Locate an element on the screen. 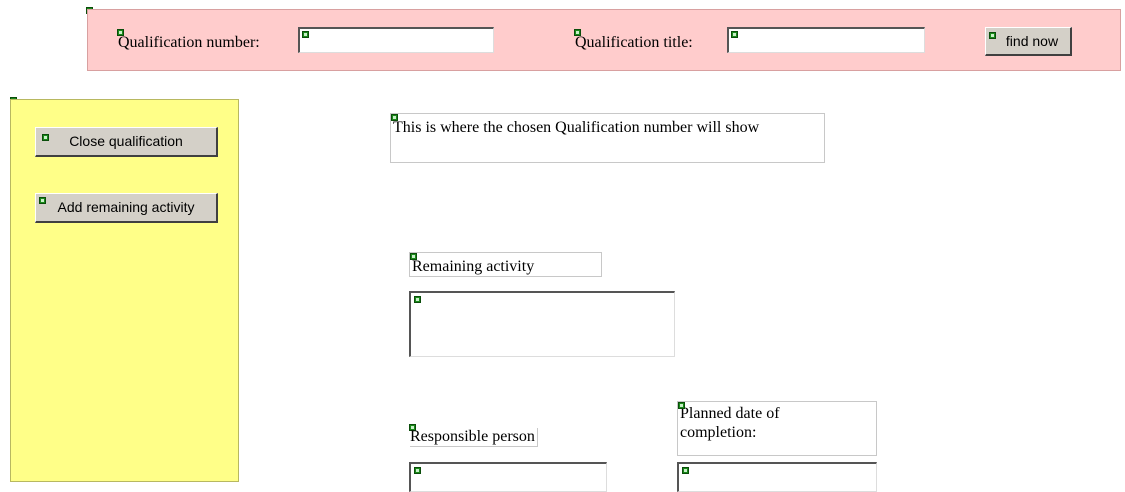 The image size is (1125, 492). close-qualification-button: Close qualification is located at coordinates (126, 142).